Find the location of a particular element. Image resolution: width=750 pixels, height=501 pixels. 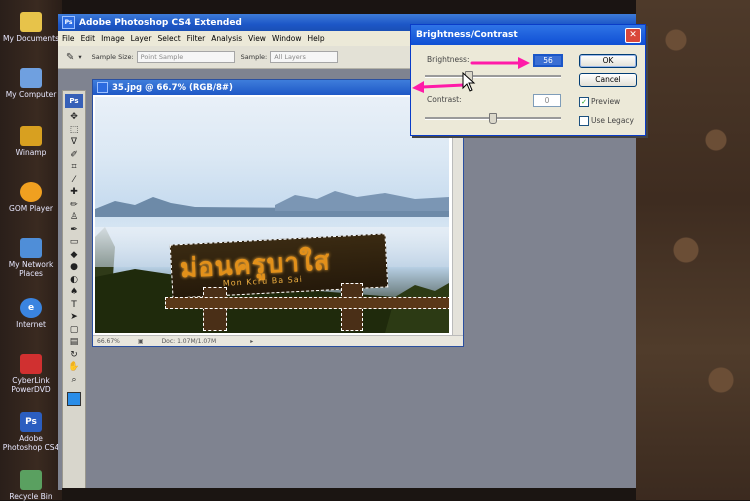

marquee-tool-icon: ⬚ is located at coordinates (74, 130).